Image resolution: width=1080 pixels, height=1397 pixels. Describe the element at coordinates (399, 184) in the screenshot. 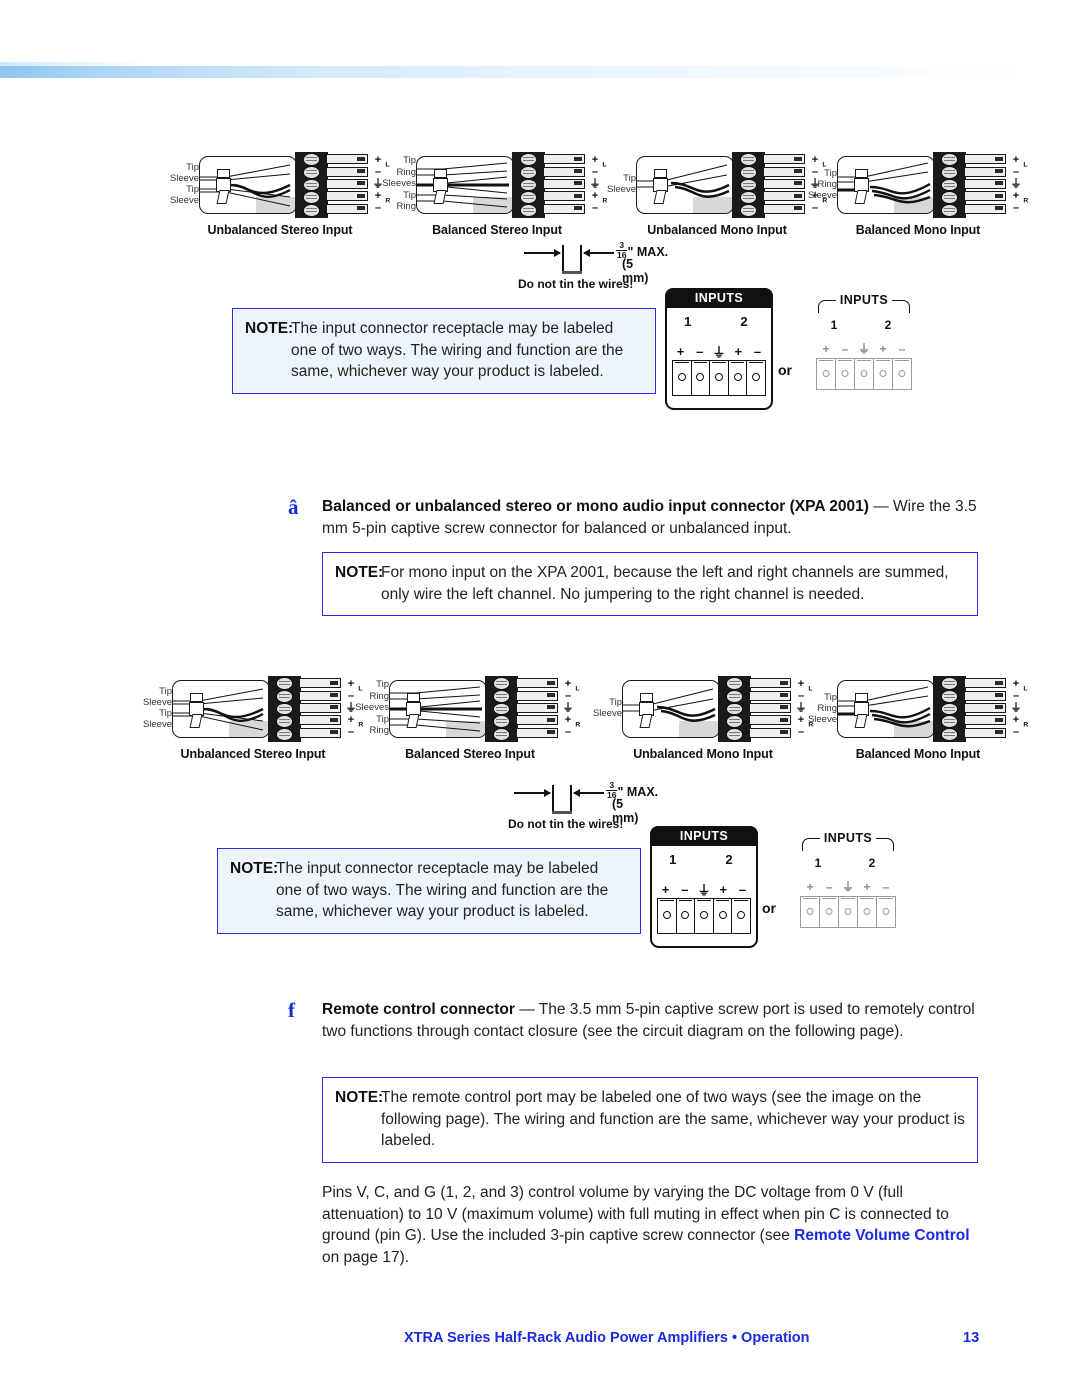

I see `wire-label: Sleeves` at that location.